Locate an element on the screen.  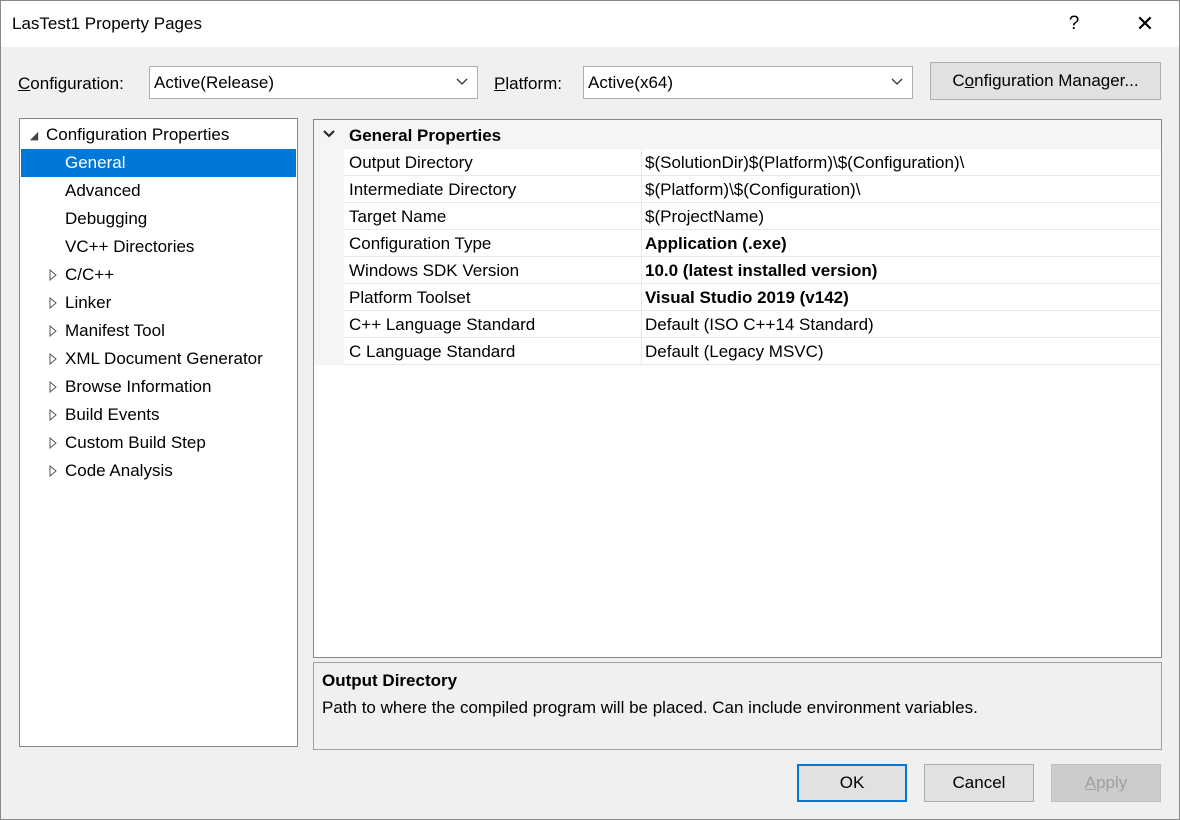
property-name: Output Directory is located at coordinates (411, 162).